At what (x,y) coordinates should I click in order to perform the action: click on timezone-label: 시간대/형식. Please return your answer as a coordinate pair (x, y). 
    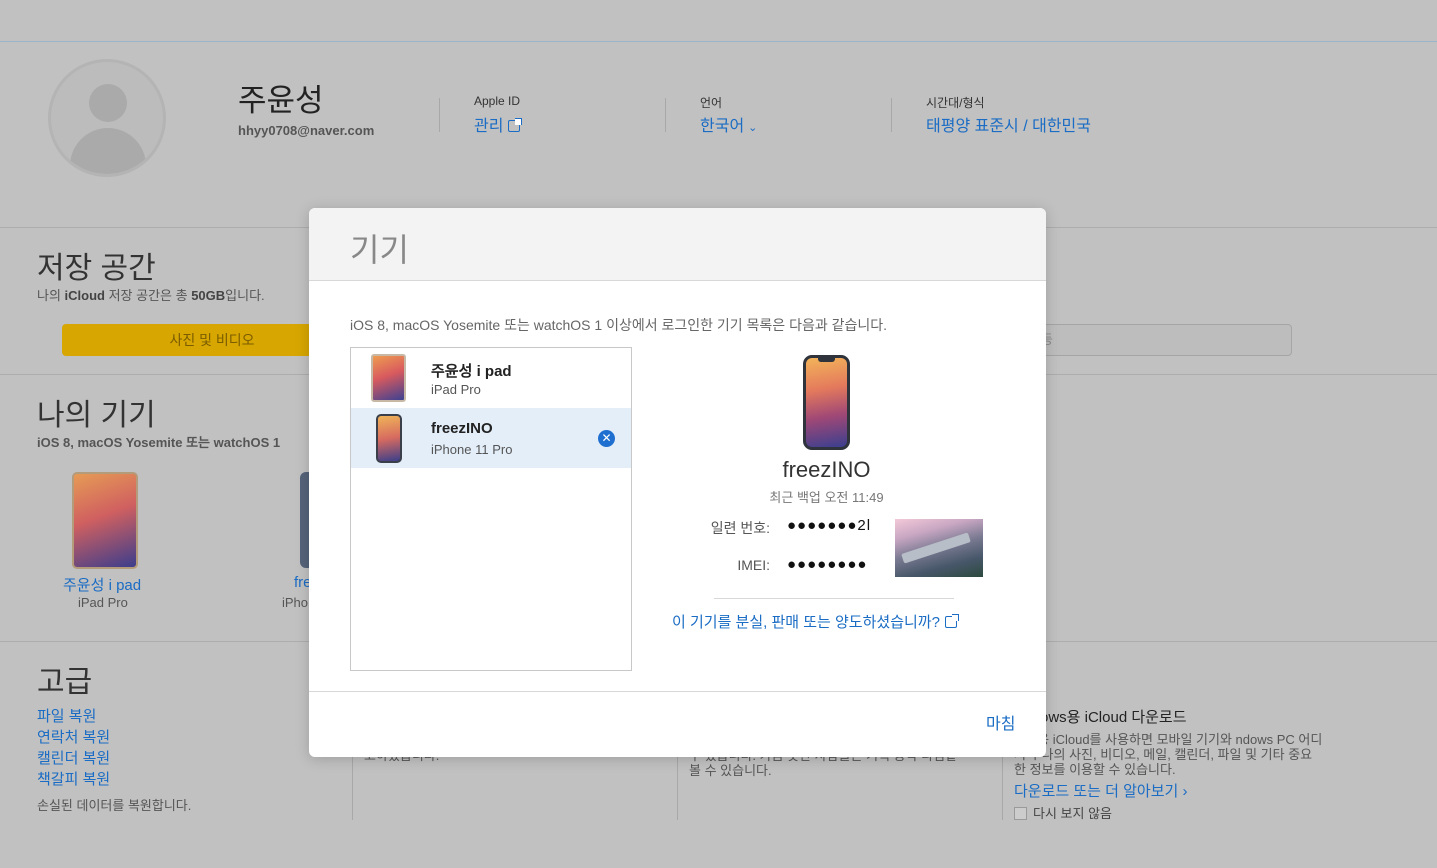
    Looking at the image, I should click on (955, 103).